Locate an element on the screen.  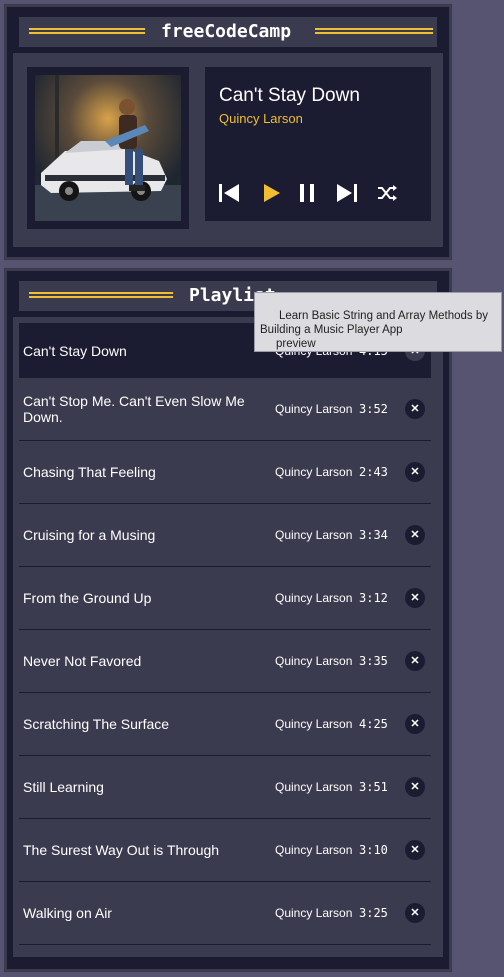
song-duration: 4:25 is located at coordinates (373, 724).